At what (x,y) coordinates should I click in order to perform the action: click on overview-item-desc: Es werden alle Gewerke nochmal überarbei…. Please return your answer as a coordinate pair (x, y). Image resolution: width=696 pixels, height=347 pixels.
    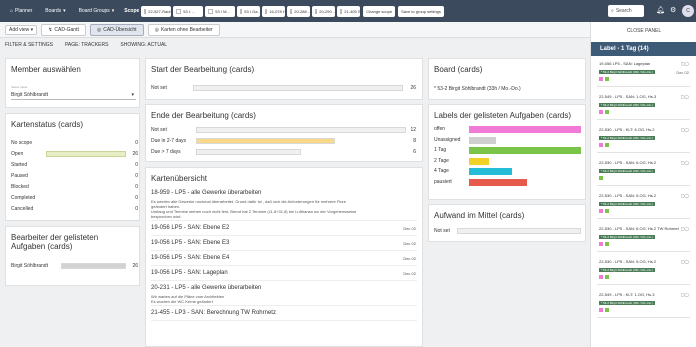
    Looking at the image, I should click on (248, 201).